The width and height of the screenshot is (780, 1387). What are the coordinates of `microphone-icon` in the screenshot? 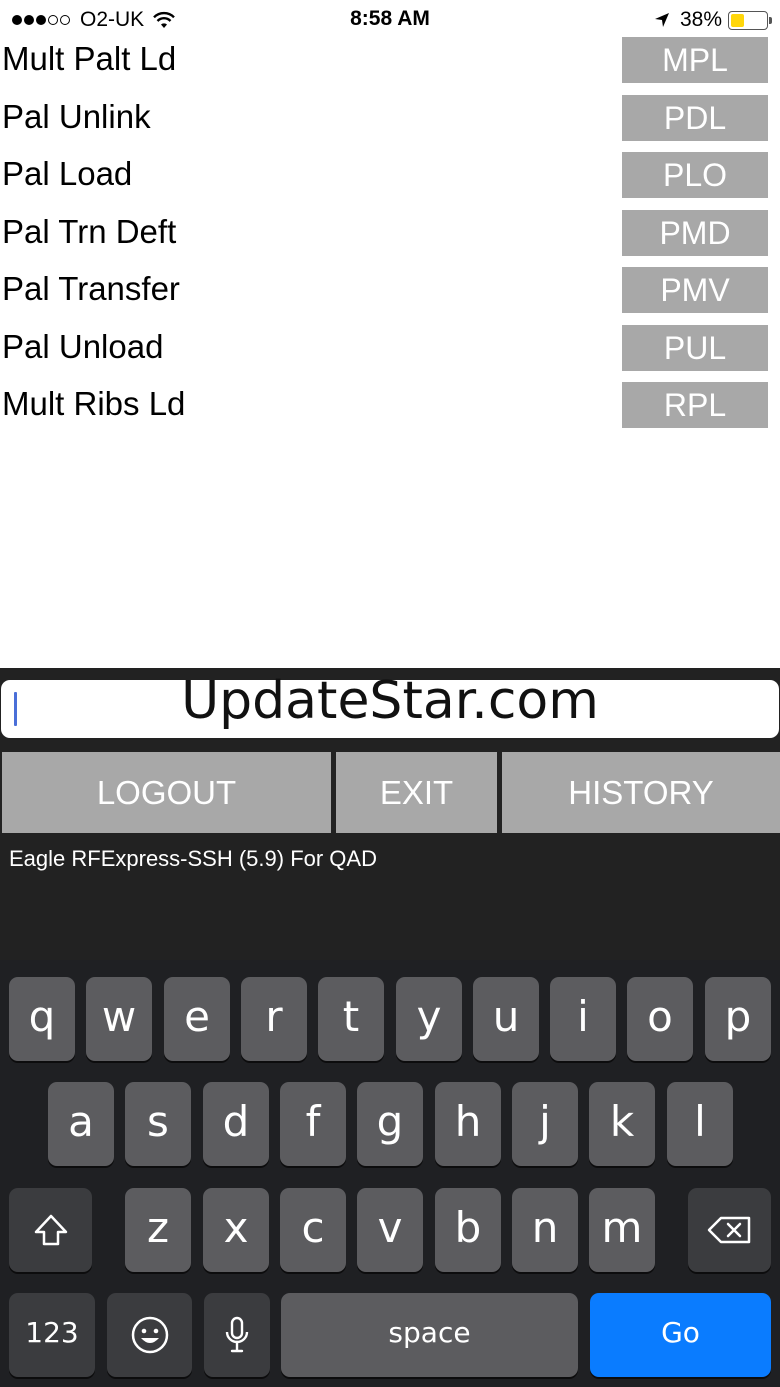 It's located at (237, 1334).